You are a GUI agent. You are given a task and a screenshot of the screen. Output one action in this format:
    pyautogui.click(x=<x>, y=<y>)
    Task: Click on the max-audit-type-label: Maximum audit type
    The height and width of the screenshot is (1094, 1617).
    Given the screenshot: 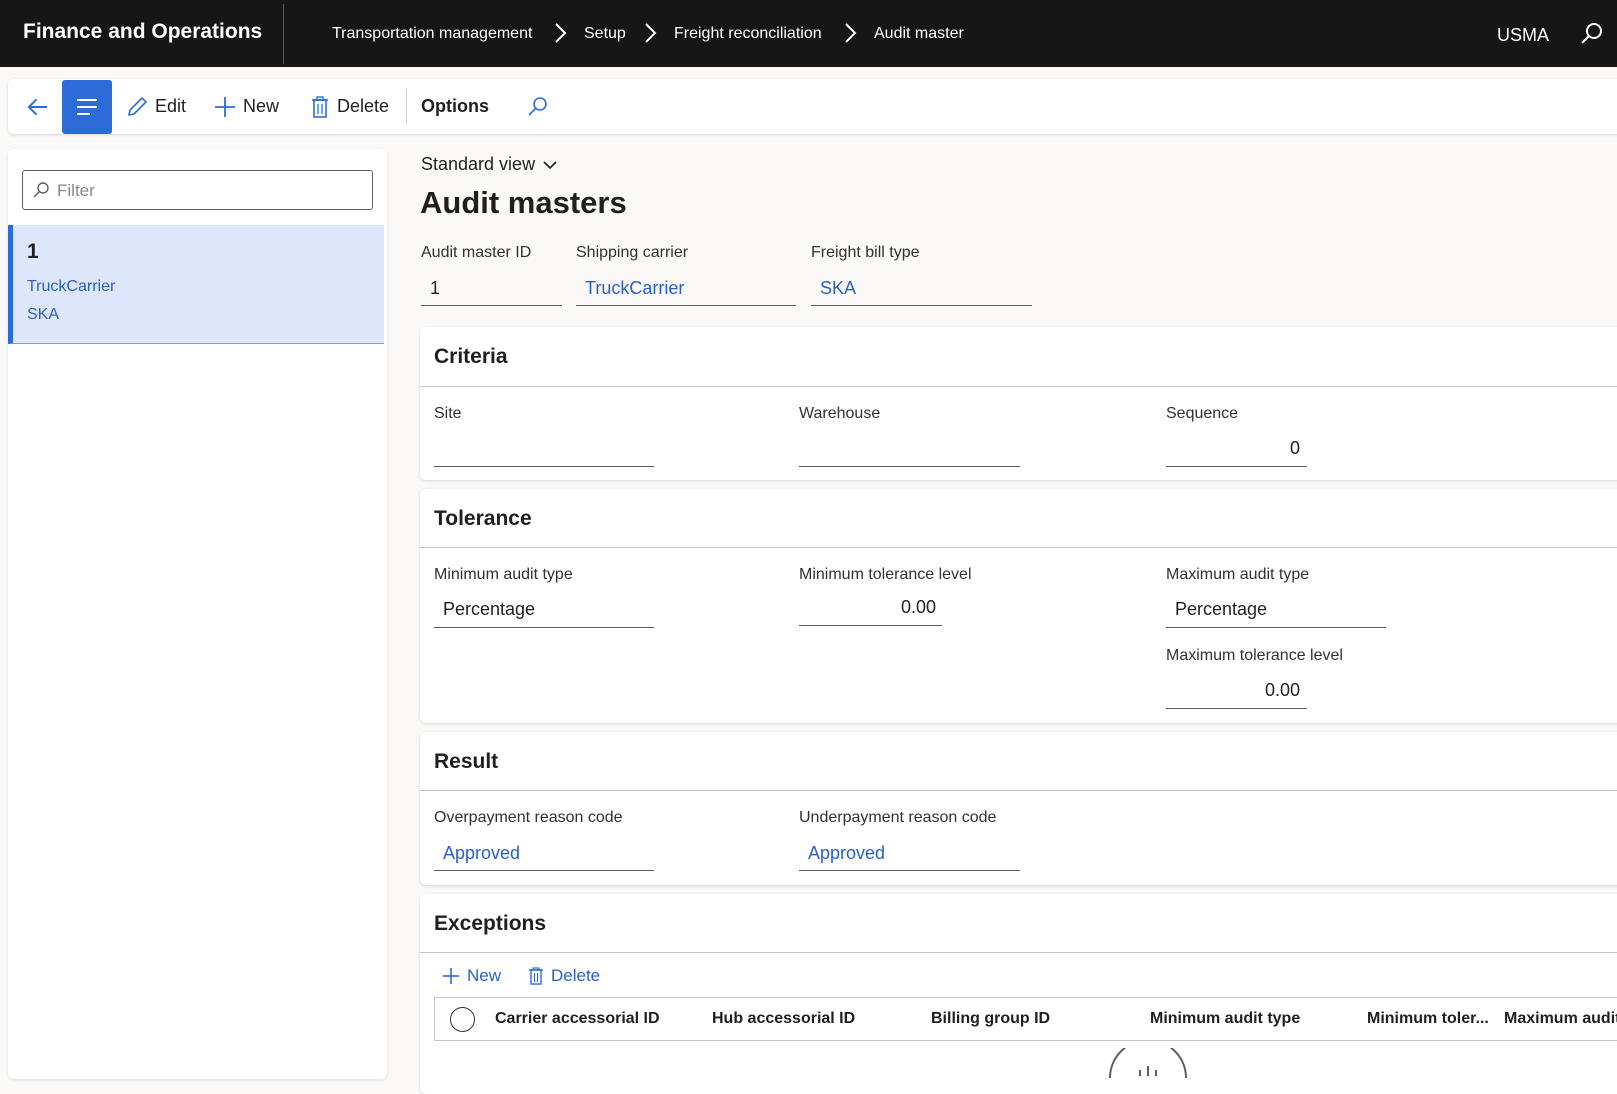 What is the action you would take?
    pyautogui.click(x=1238, y=574)
    